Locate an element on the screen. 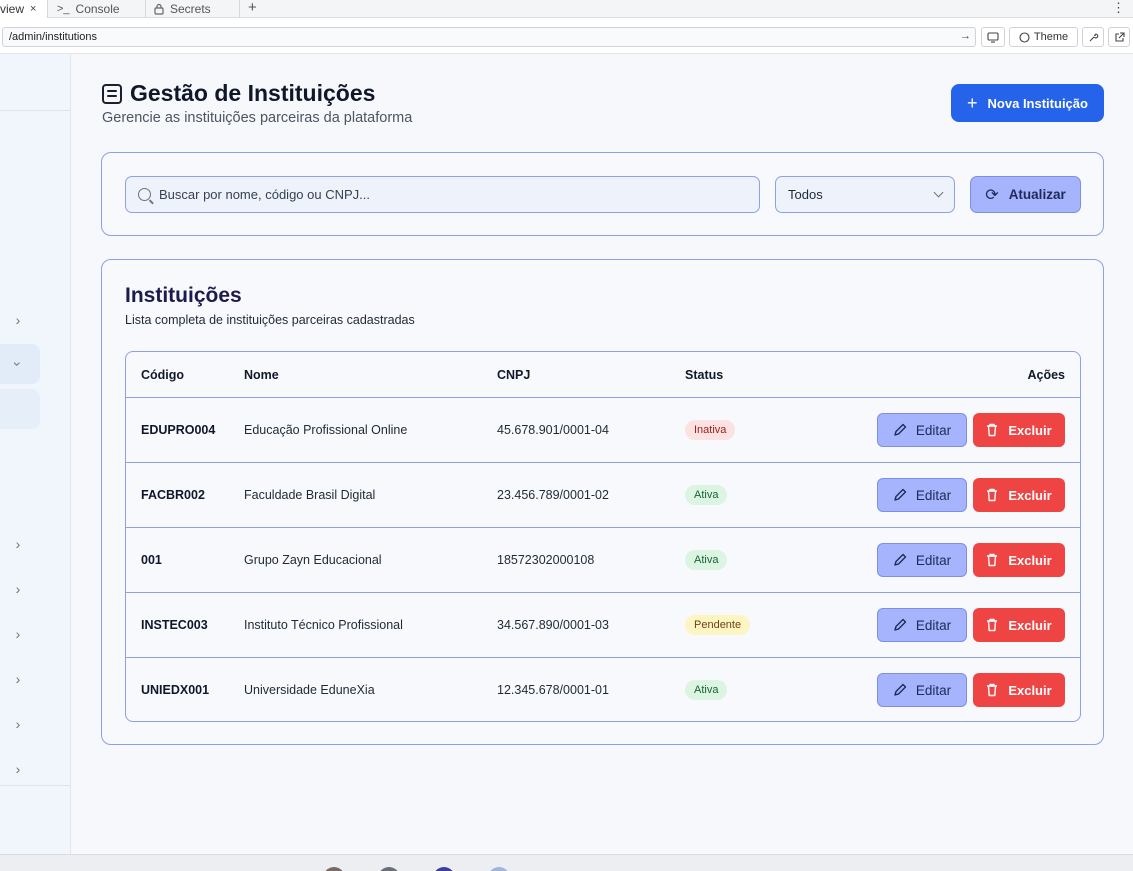  url-text: /admin/institutions is located at coordinates (53, 37).